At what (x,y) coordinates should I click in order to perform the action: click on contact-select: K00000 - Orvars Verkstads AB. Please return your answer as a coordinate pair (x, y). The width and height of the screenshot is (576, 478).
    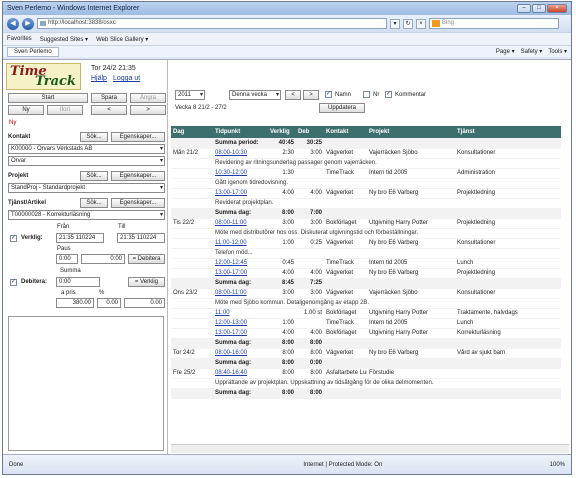
    Looking at the image, I should click on (86, 149).